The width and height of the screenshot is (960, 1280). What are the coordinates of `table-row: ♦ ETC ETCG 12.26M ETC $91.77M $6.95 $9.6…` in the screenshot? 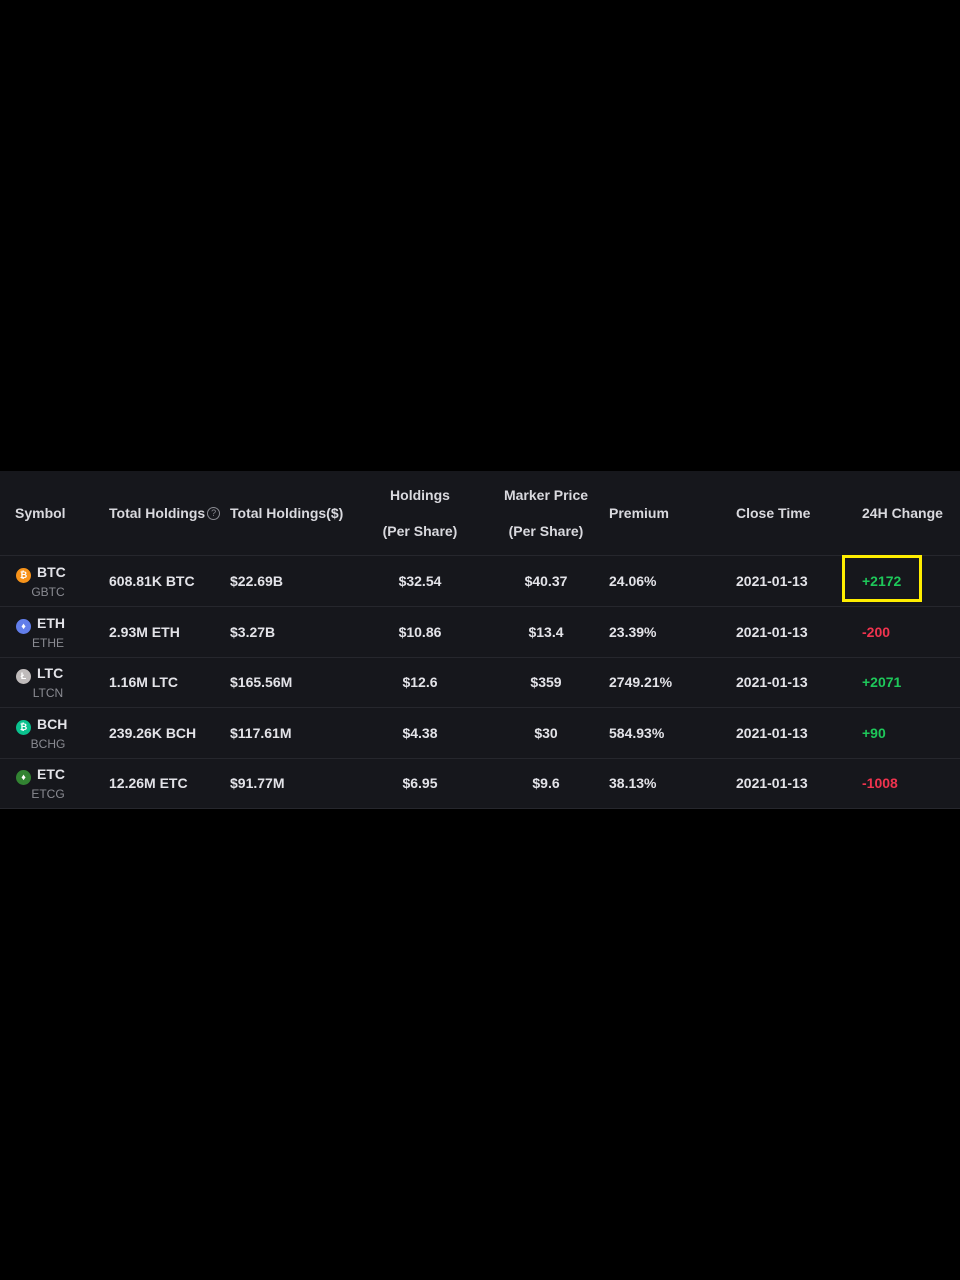 It's located at (480, 784).